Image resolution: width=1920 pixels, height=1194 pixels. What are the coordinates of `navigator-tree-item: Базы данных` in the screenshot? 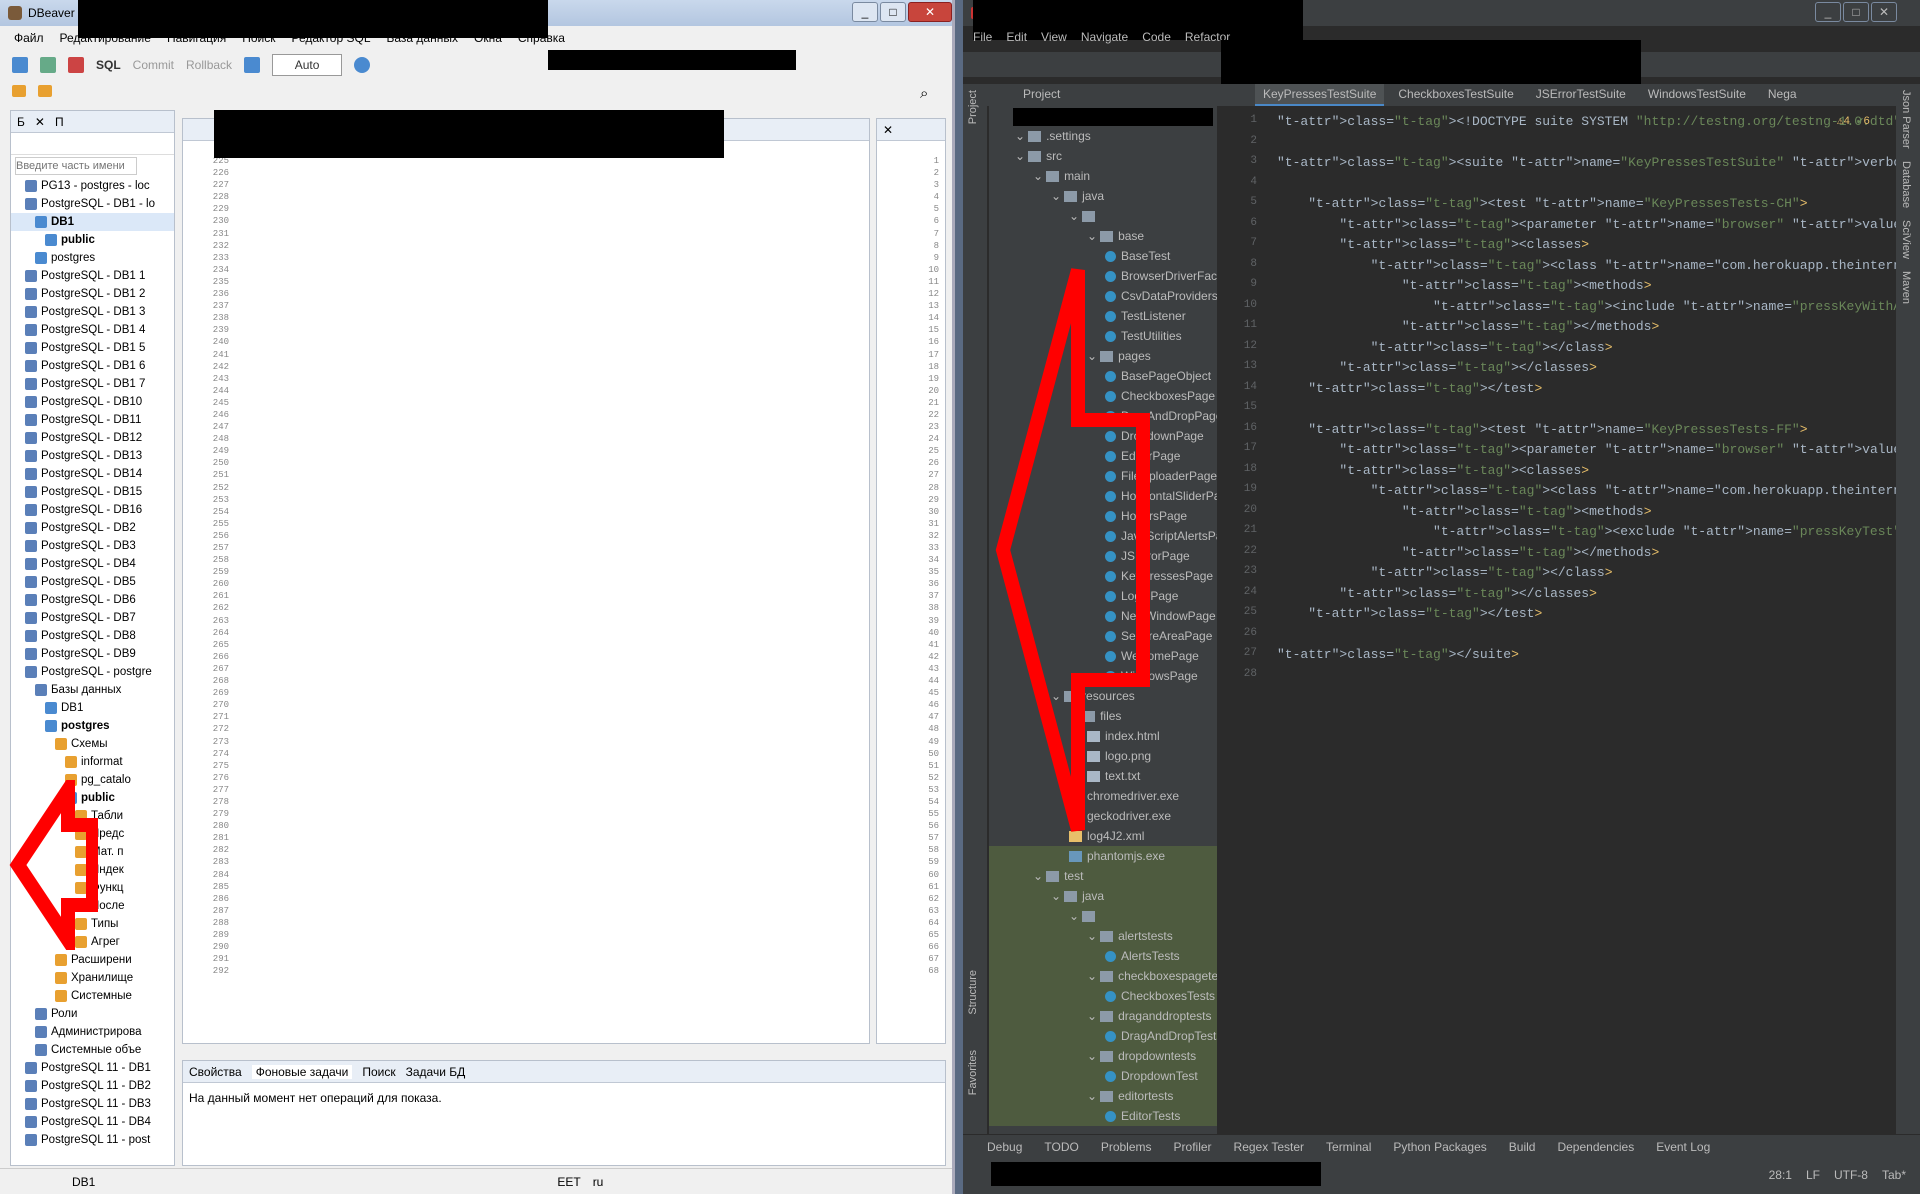 It's located at (92, 690).